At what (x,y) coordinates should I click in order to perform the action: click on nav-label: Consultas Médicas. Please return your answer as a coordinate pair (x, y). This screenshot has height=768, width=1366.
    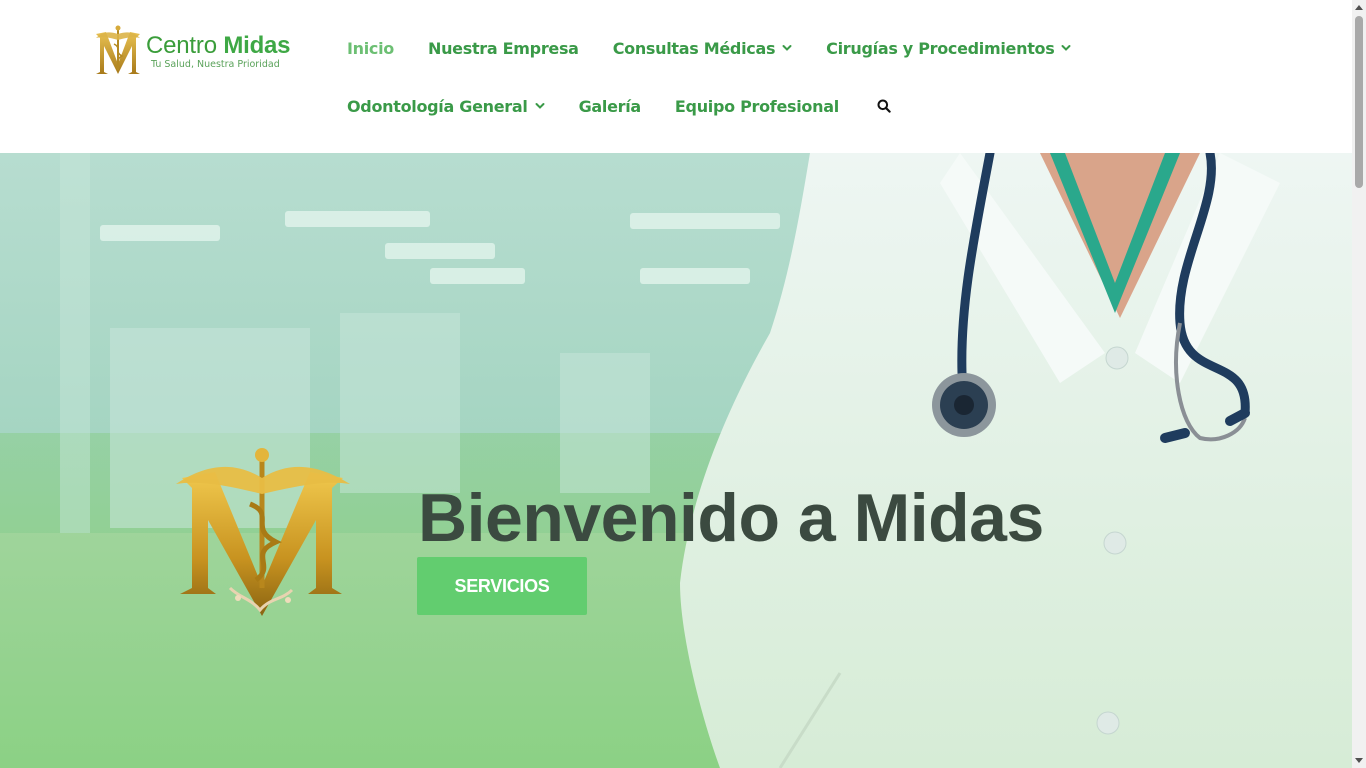
    Looking at the image, I should click on (694, 48).